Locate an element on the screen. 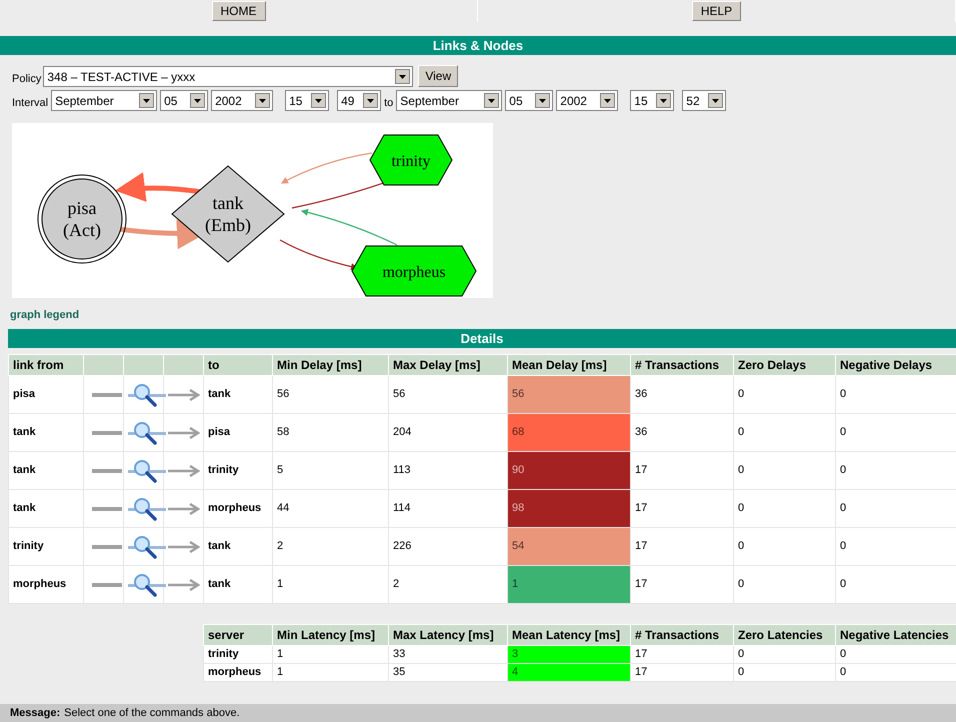  table-cell: 44 is located at coordinates (283, 508).